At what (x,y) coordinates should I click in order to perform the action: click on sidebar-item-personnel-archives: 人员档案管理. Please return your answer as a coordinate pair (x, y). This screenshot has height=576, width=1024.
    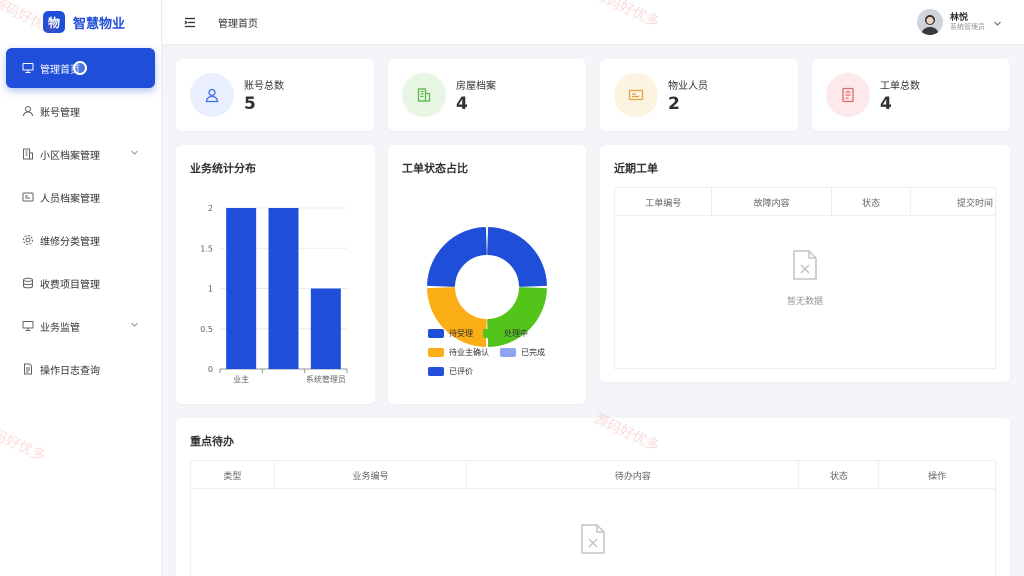
    Looking at the image, I should click on (80, 197).